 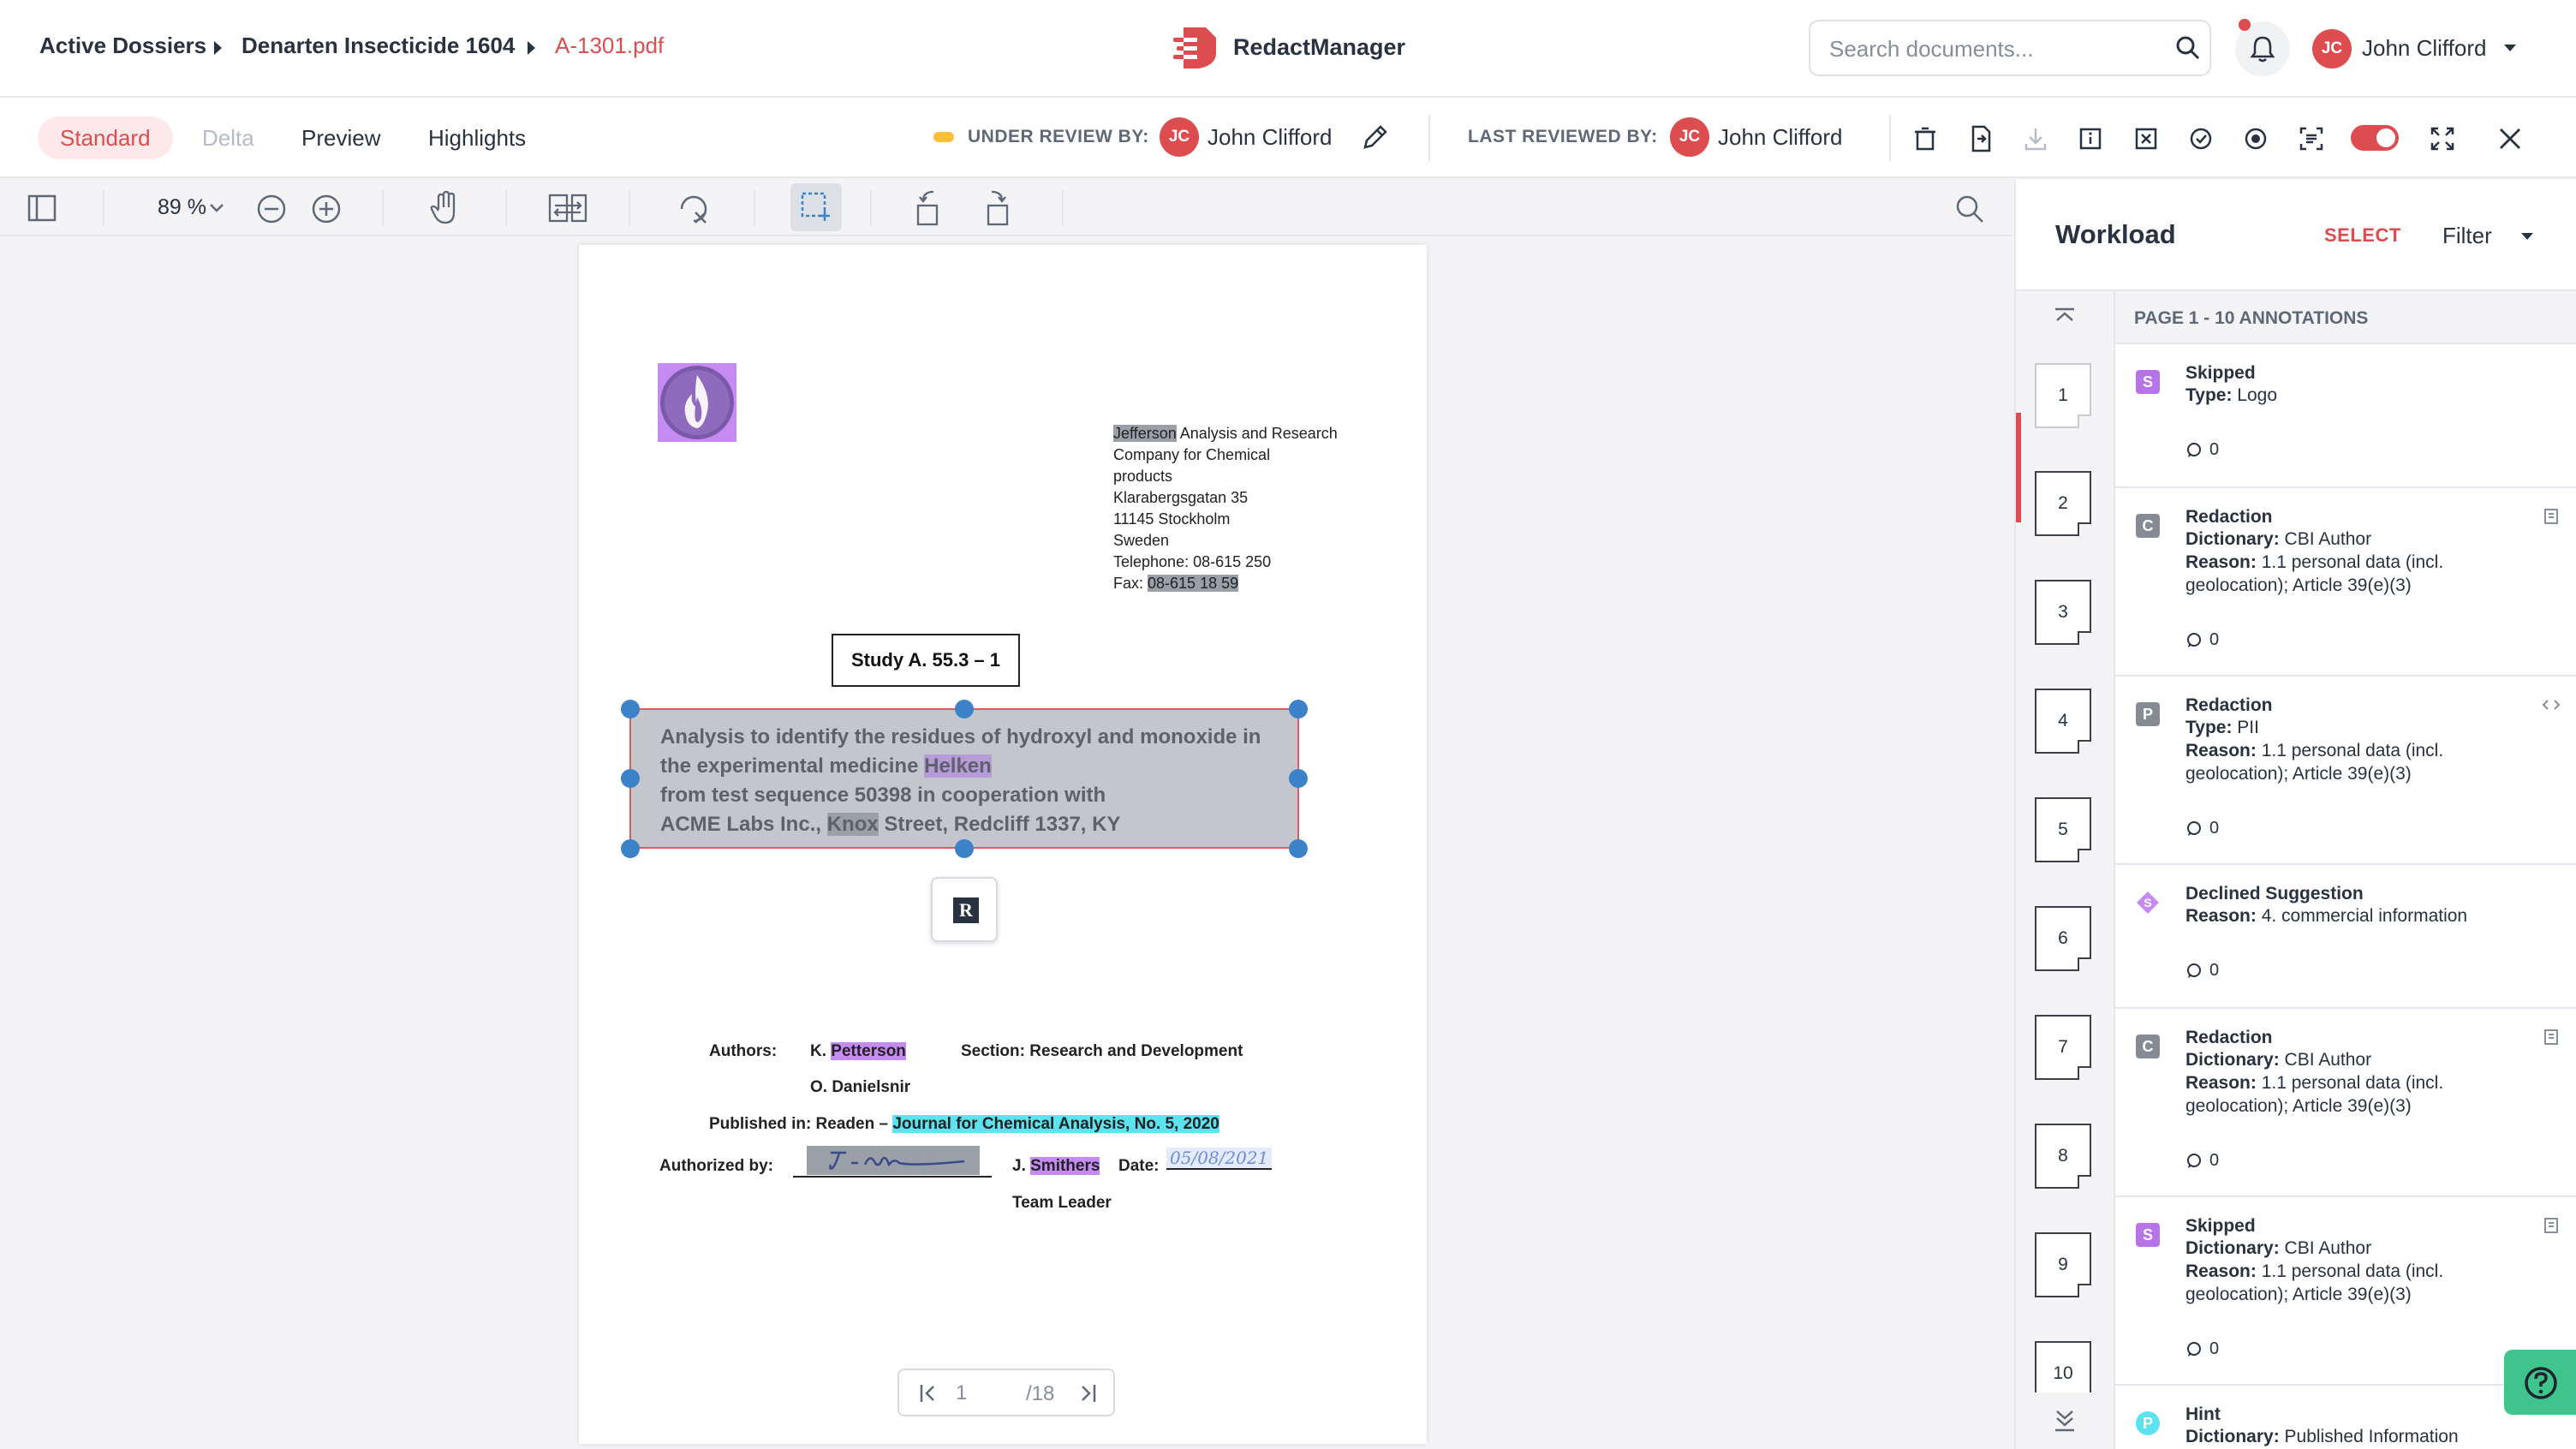 What do you see at coordinates (2063, 613) in the screenshot?
I see `page-thumbnail: 3` at bounding box center [2063, 613].